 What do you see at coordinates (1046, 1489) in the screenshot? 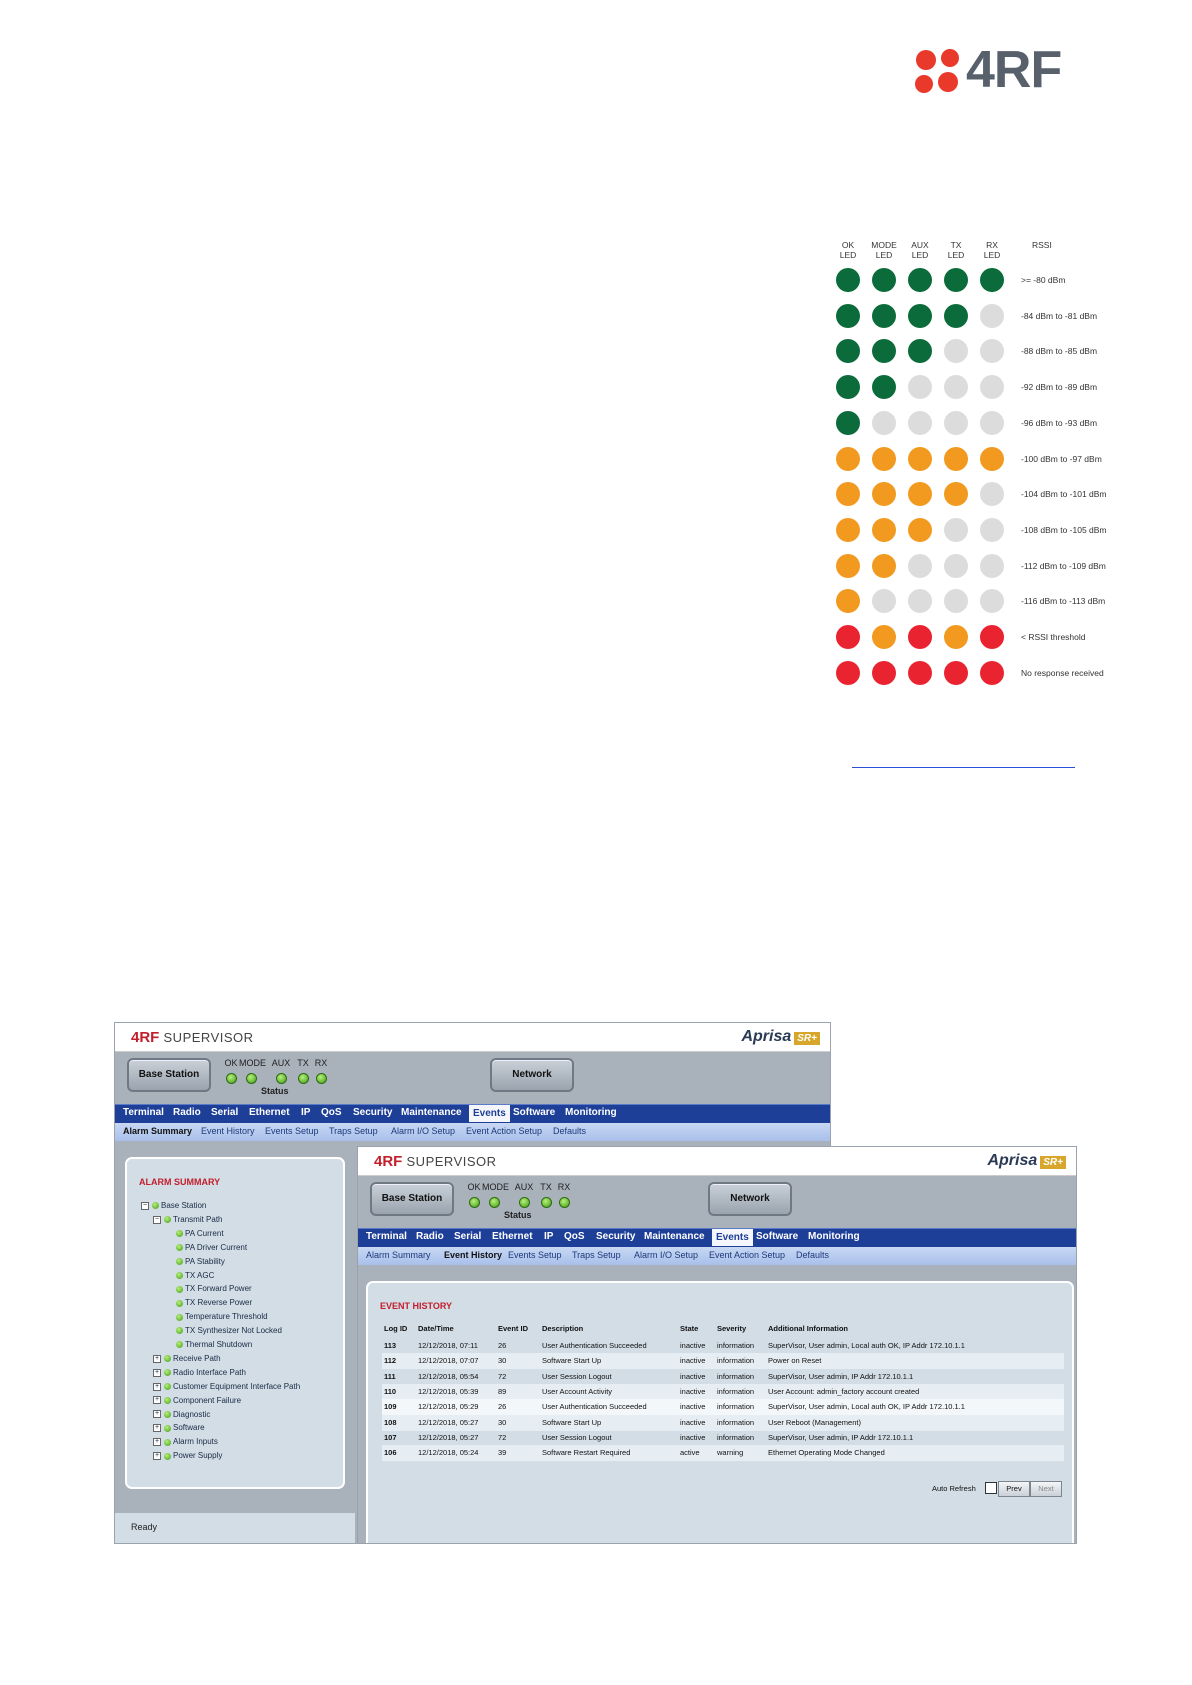
I see `next-button: Next` at bounding box center [1046, 1489].